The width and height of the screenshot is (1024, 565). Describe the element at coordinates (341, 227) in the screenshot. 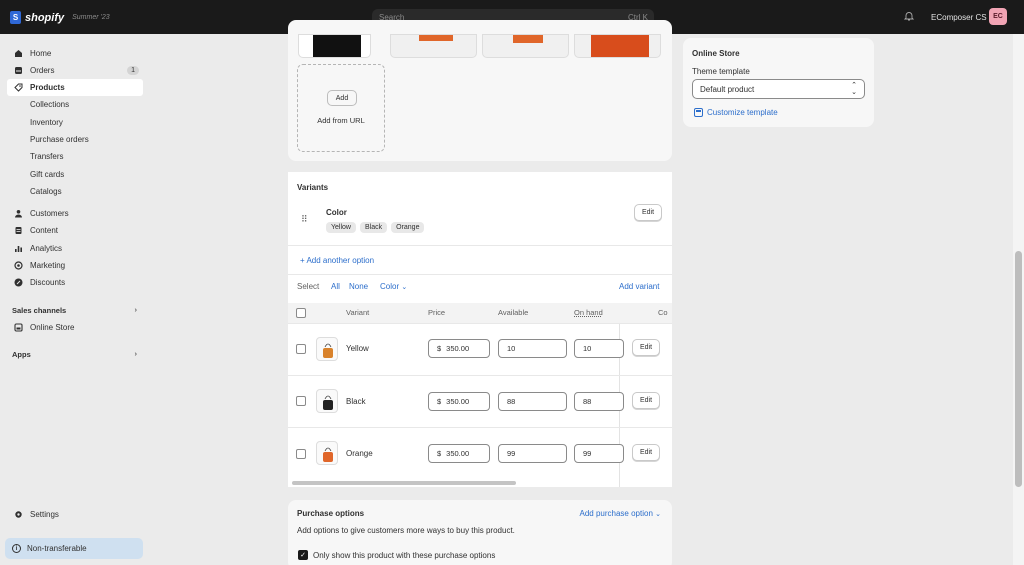

I see `option-value-chip: Yellow` at that location.